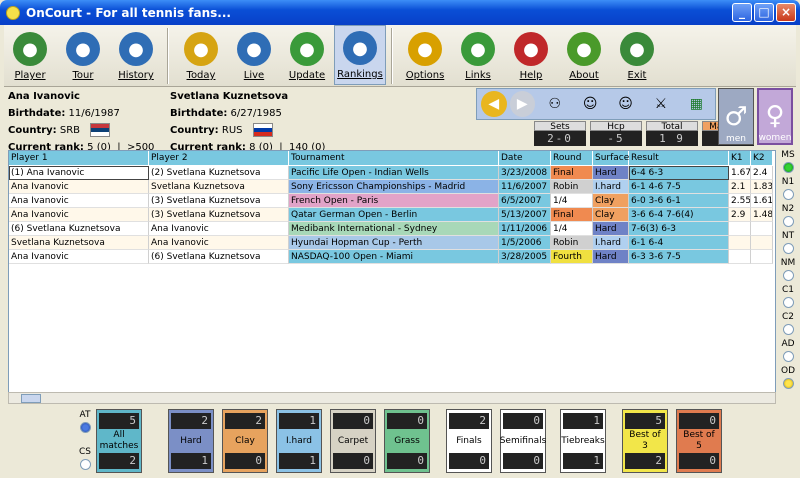  What do you see at coordinates (740, 201) in the screenshot?
I see `table-cell-k1: 2.55` at bounding box center [740, 201].